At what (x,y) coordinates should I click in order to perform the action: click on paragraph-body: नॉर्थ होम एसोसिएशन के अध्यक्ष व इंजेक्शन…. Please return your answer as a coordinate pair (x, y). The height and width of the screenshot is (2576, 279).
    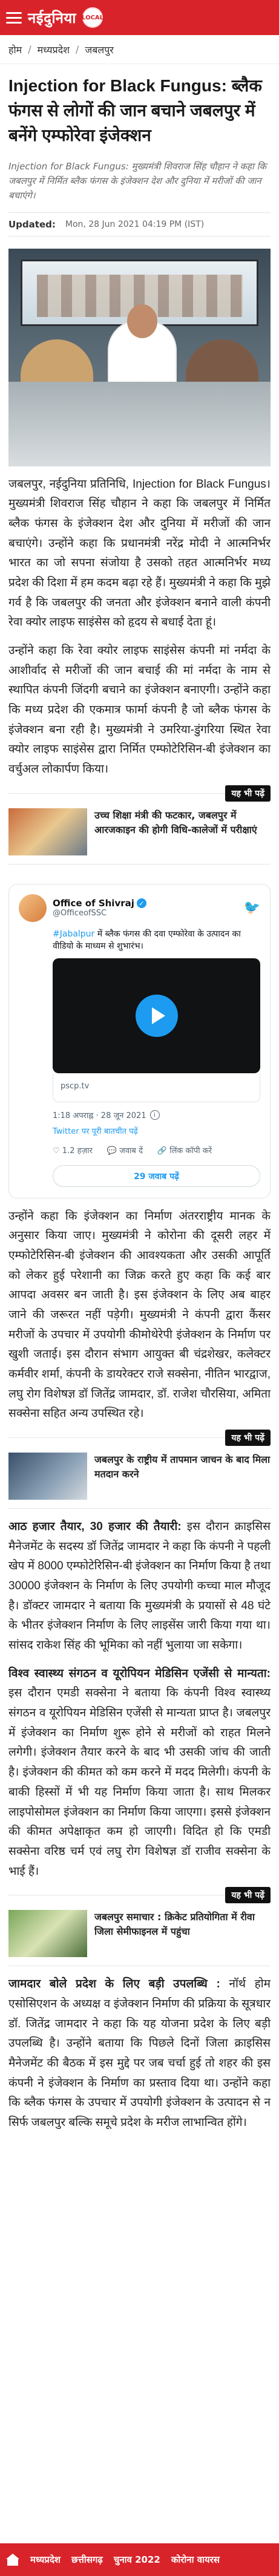
    Looking at the image, I should click on (139, 2053).